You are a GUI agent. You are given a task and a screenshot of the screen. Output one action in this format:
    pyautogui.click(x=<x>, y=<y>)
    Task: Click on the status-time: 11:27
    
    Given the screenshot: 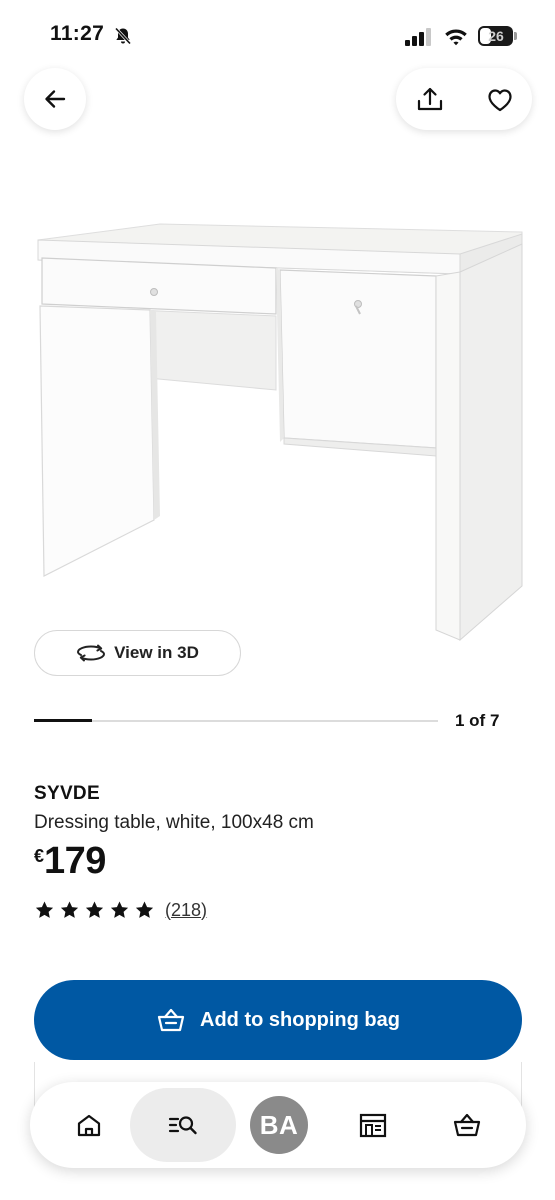 What is the action you would take?
    pyautogui.click(x=77, y=33)
    